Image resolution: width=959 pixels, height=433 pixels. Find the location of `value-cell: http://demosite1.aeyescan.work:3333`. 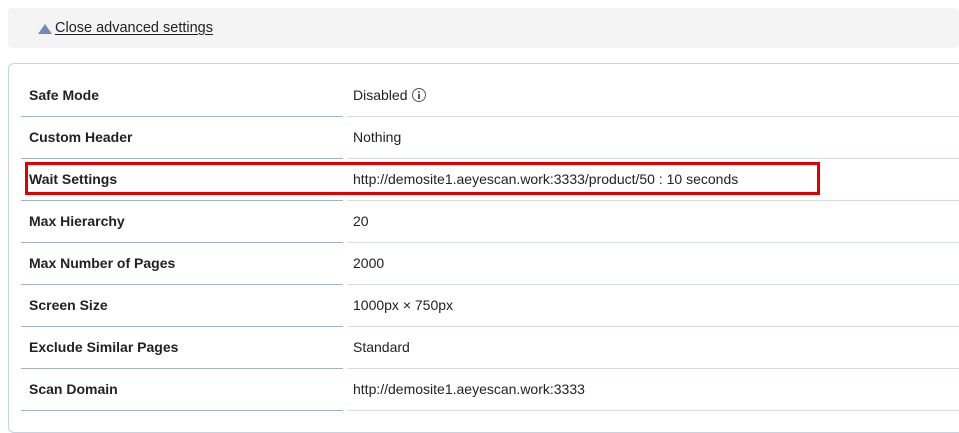

value-cell: http://demosite1.aeyescan.work:3333 is located at coordinates (653, 390).